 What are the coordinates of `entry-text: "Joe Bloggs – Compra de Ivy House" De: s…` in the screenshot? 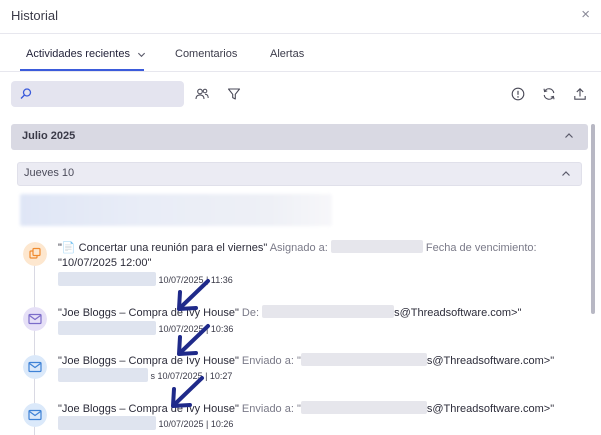 It's located at (313, 313).